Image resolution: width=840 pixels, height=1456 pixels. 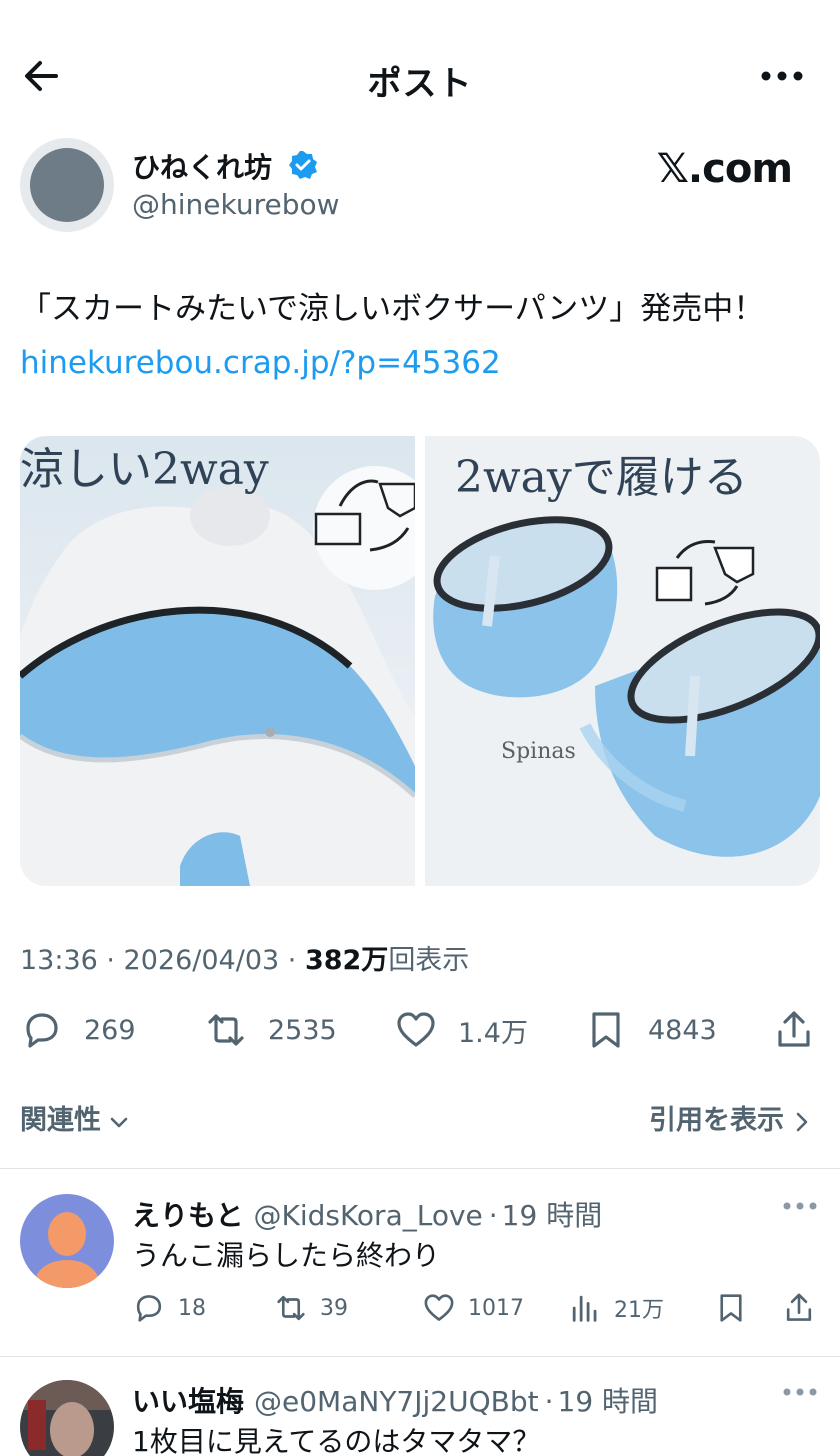 I want to click on analytics-icon, so click(x=584, y=1308).